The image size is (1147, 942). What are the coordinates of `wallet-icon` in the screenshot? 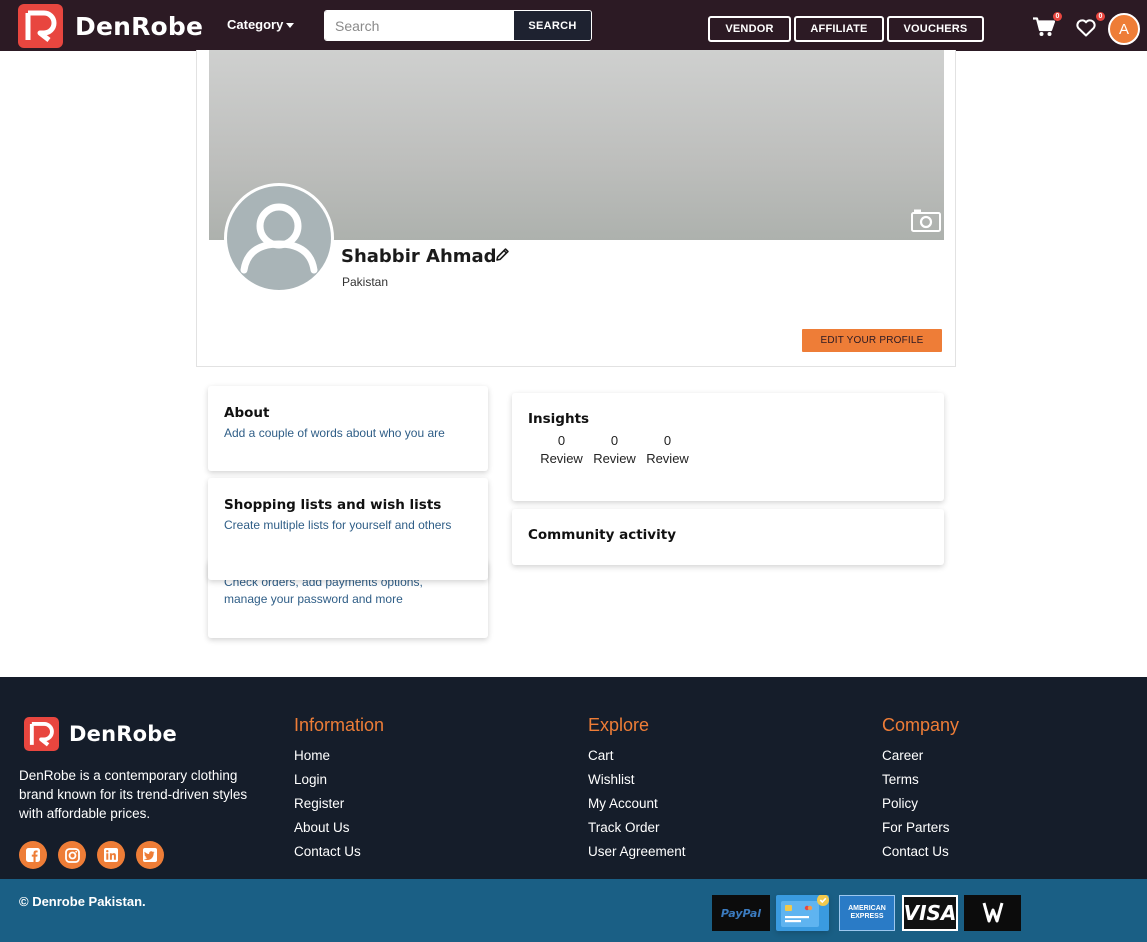 It's located at (992, 913).